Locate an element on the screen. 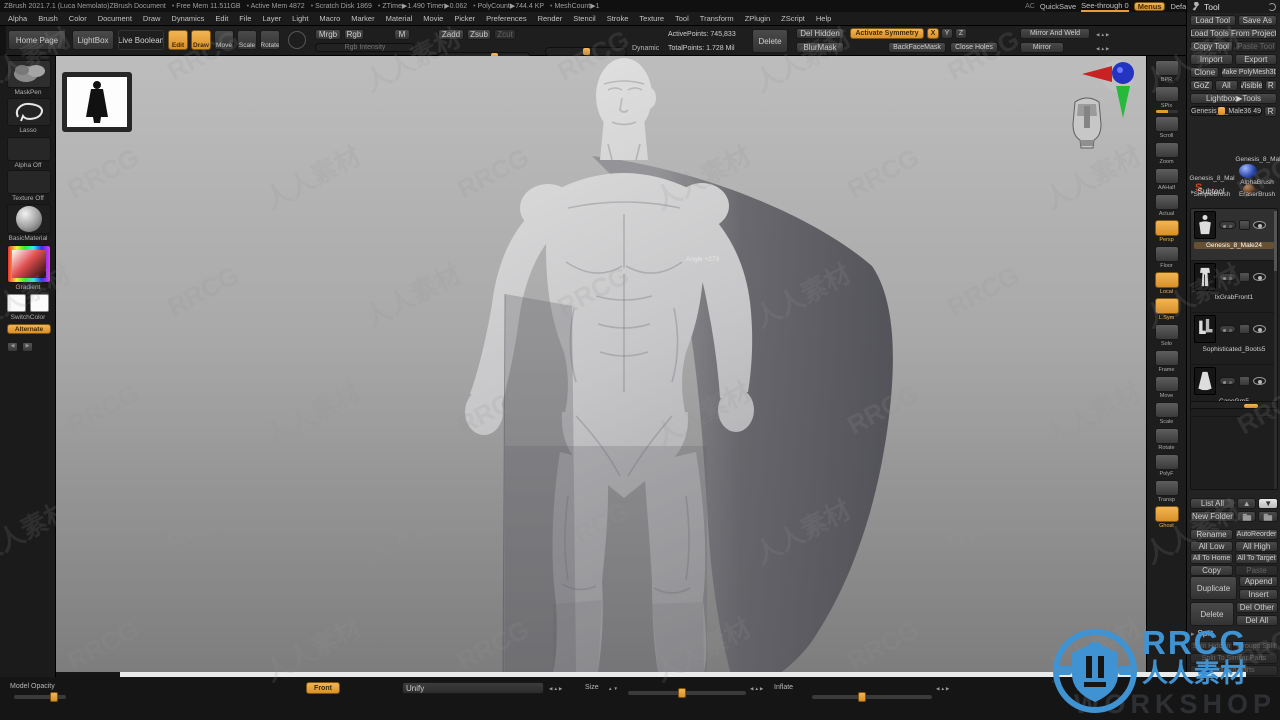 This screenshot has height=720, width=1280. mirror-and-weld-button: Mirror And Weld is located at coordinates (1055, 33).